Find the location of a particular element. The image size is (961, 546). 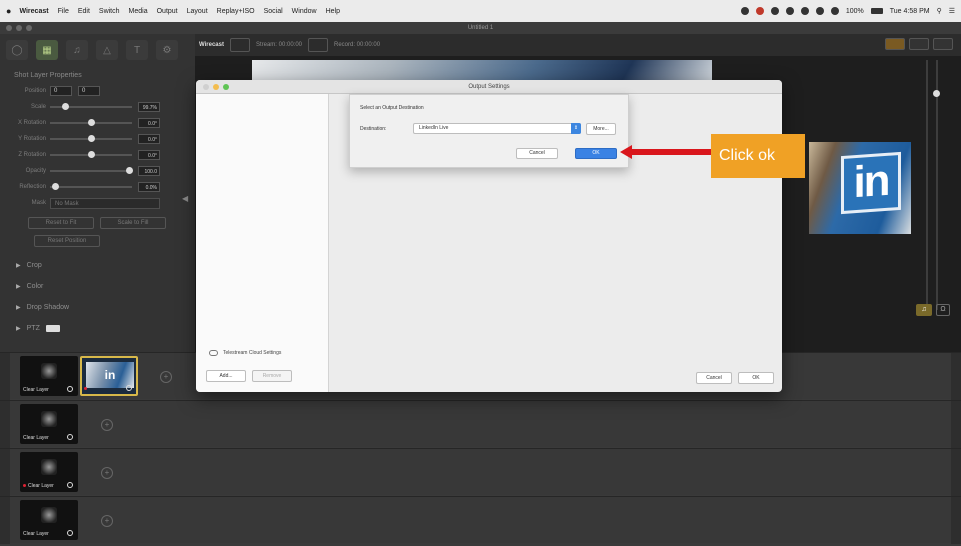

apple-icon: ● is located at coordinates (8, 11).